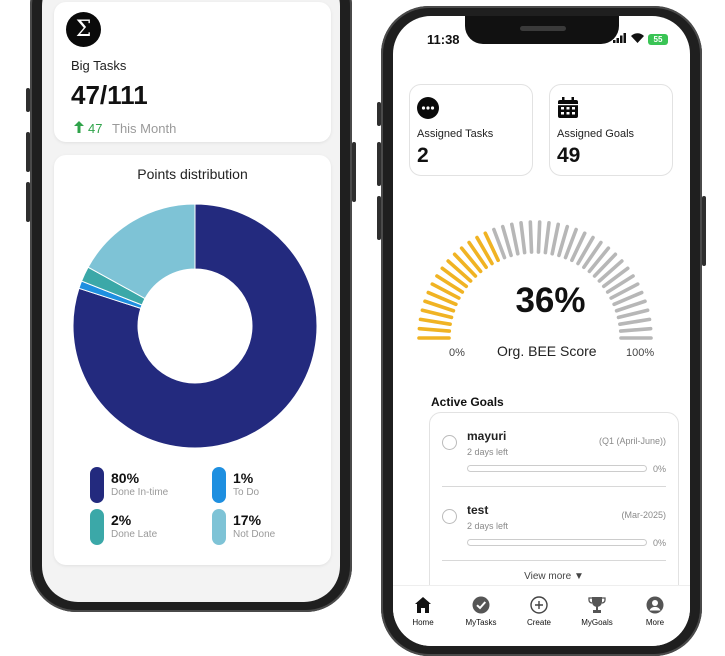 The image size is (725, 656). I want to click on points-distribution-title: Points distribution, so click(192, 174).